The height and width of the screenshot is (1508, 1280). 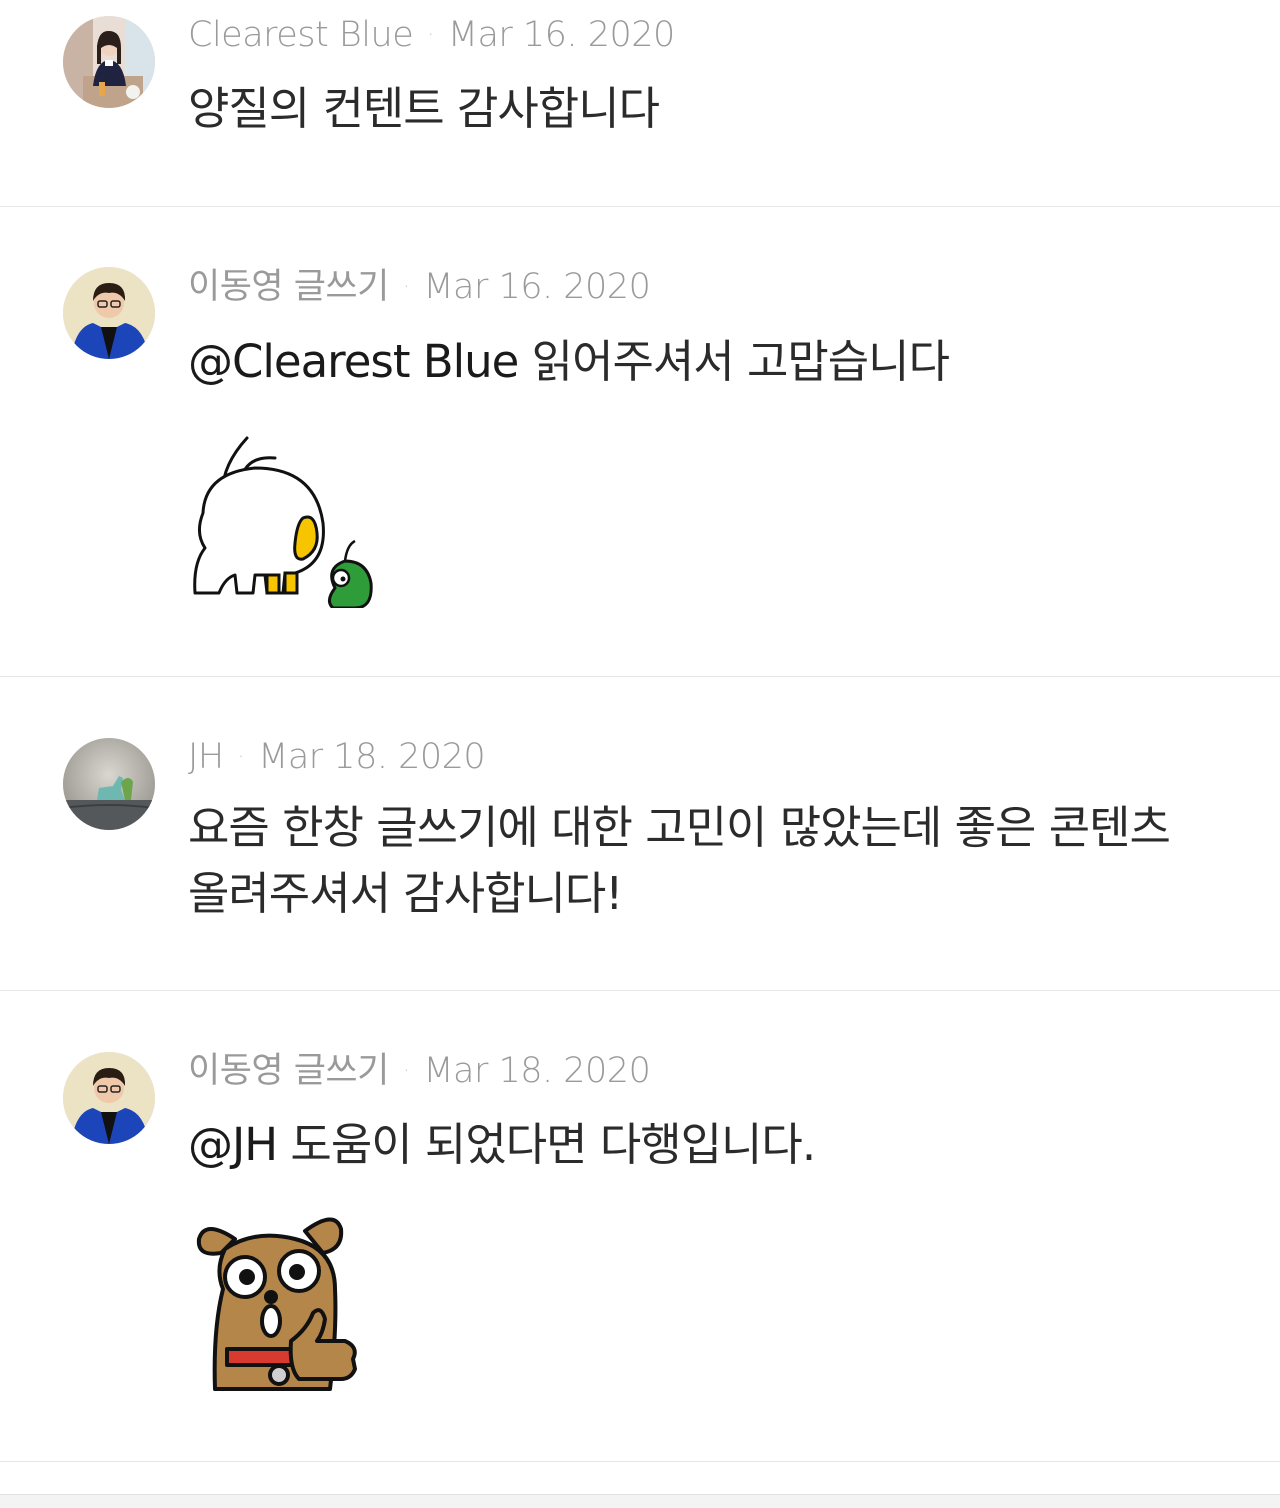 I want to click on comment-text: 양질의 컨텐트 감사합니다, so click(x=424, y=108).